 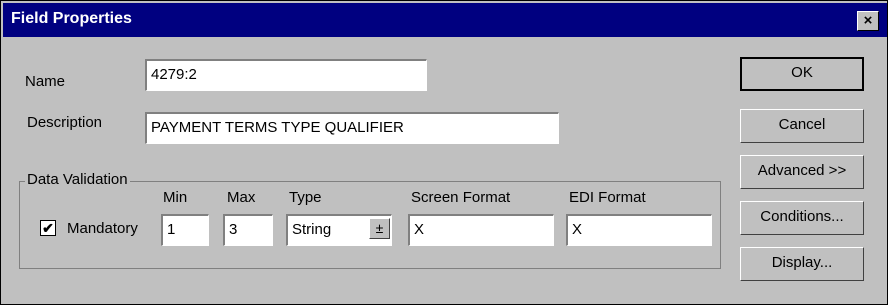 I want to click on title-bar: Field Properties ×, so click(x=445, y=20).